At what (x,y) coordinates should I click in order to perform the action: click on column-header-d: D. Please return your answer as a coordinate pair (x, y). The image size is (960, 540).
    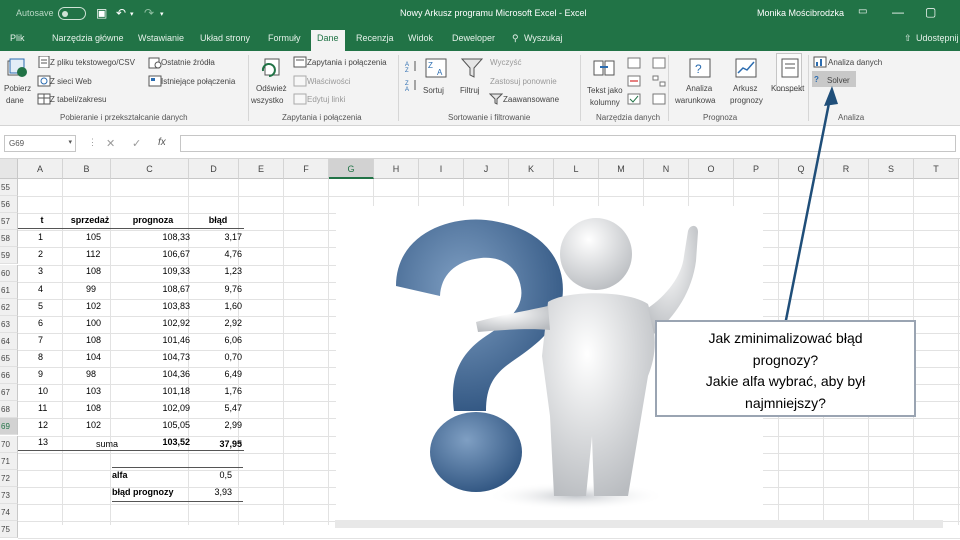
    Looking at the image, I should click on (214, 169).